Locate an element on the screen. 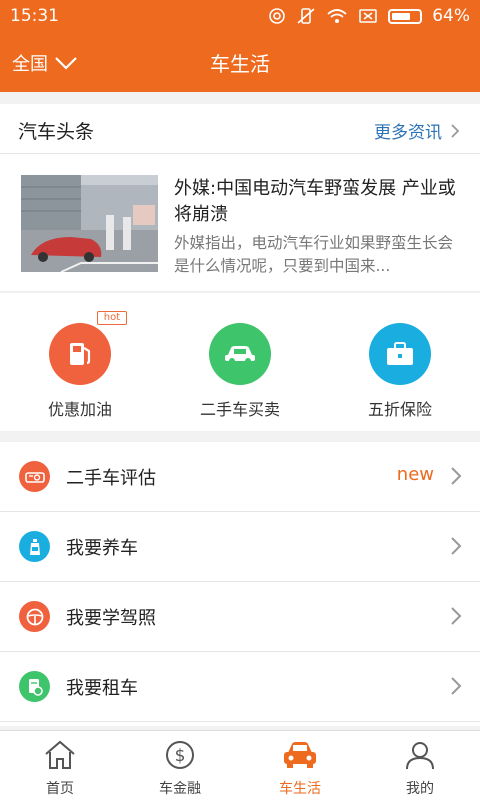  news-section-title: 汽车头条 is located at coordinates (56, 132).